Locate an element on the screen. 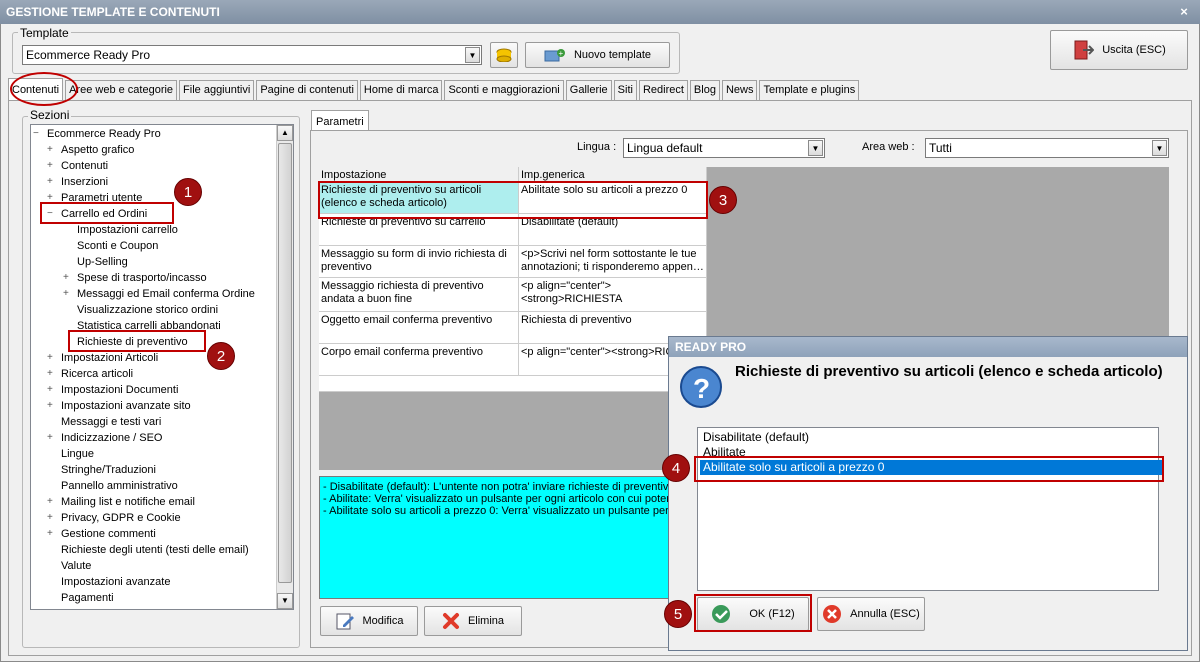 The width and height of the screenshot is (1200, 662). collapse-icon: − is located at coordinates (36, 134).